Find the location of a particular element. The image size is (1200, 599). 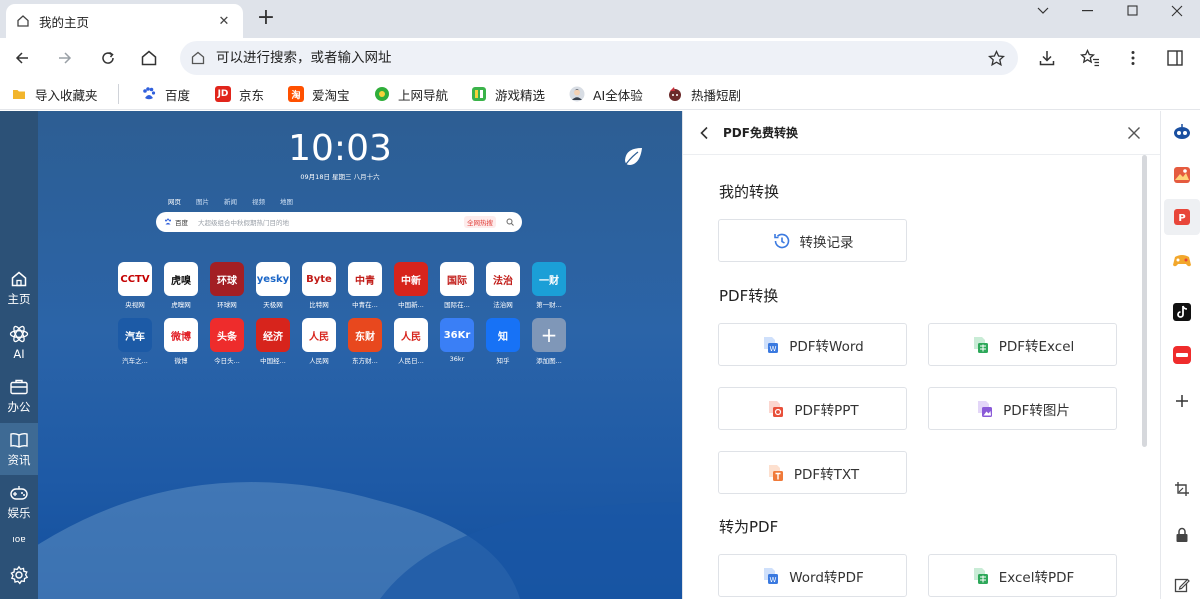

bookmark-label: 游戏精选 is located at coordinates (520, 95).